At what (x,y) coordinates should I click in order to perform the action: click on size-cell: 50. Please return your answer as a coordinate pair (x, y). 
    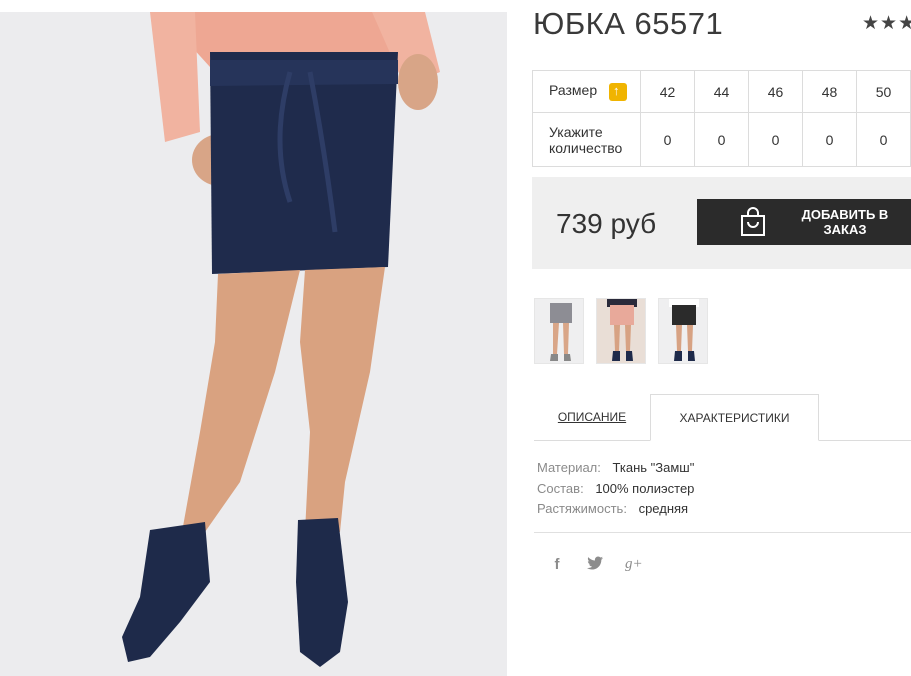
    Looking at the image, I should click on (883, 91).